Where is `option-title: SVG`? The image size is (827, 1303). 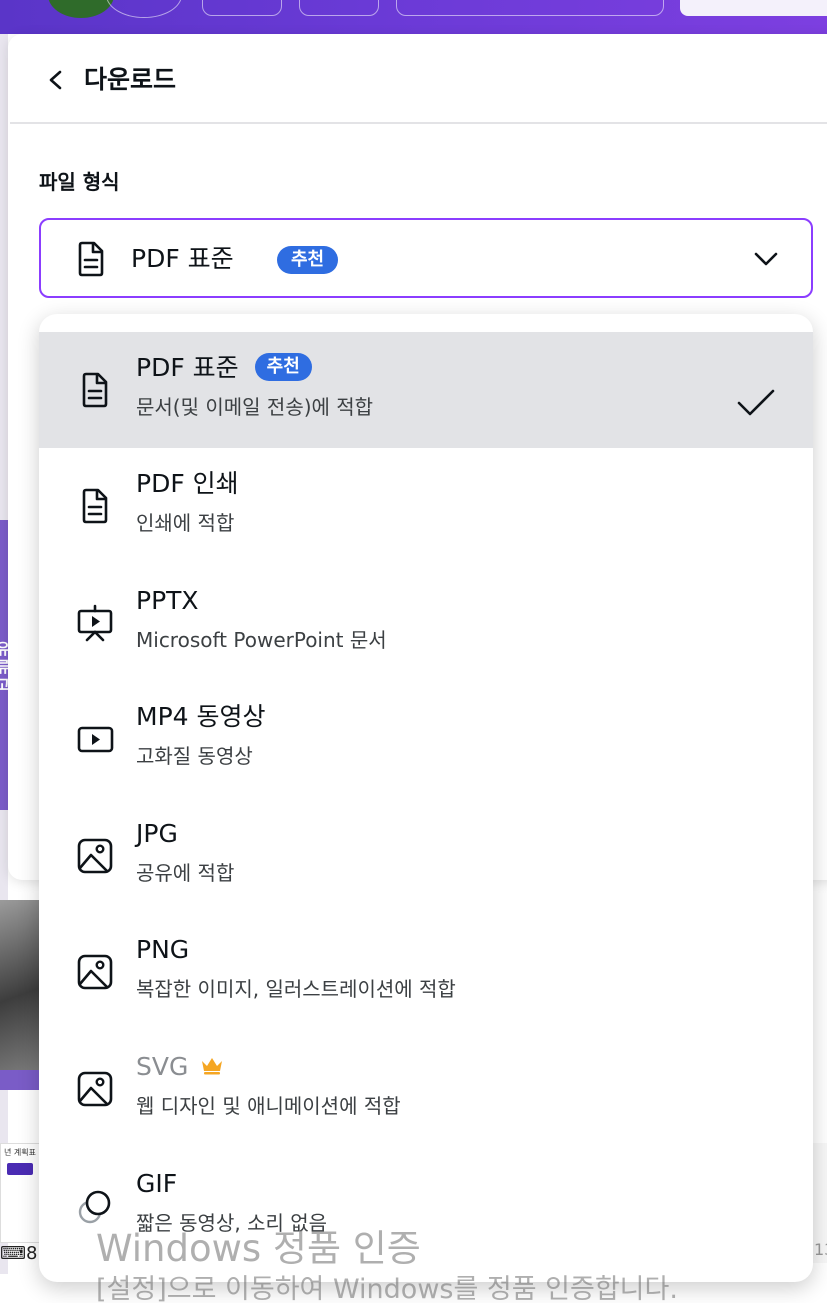
option-title: SVG is located at coordinates (180, 1067).